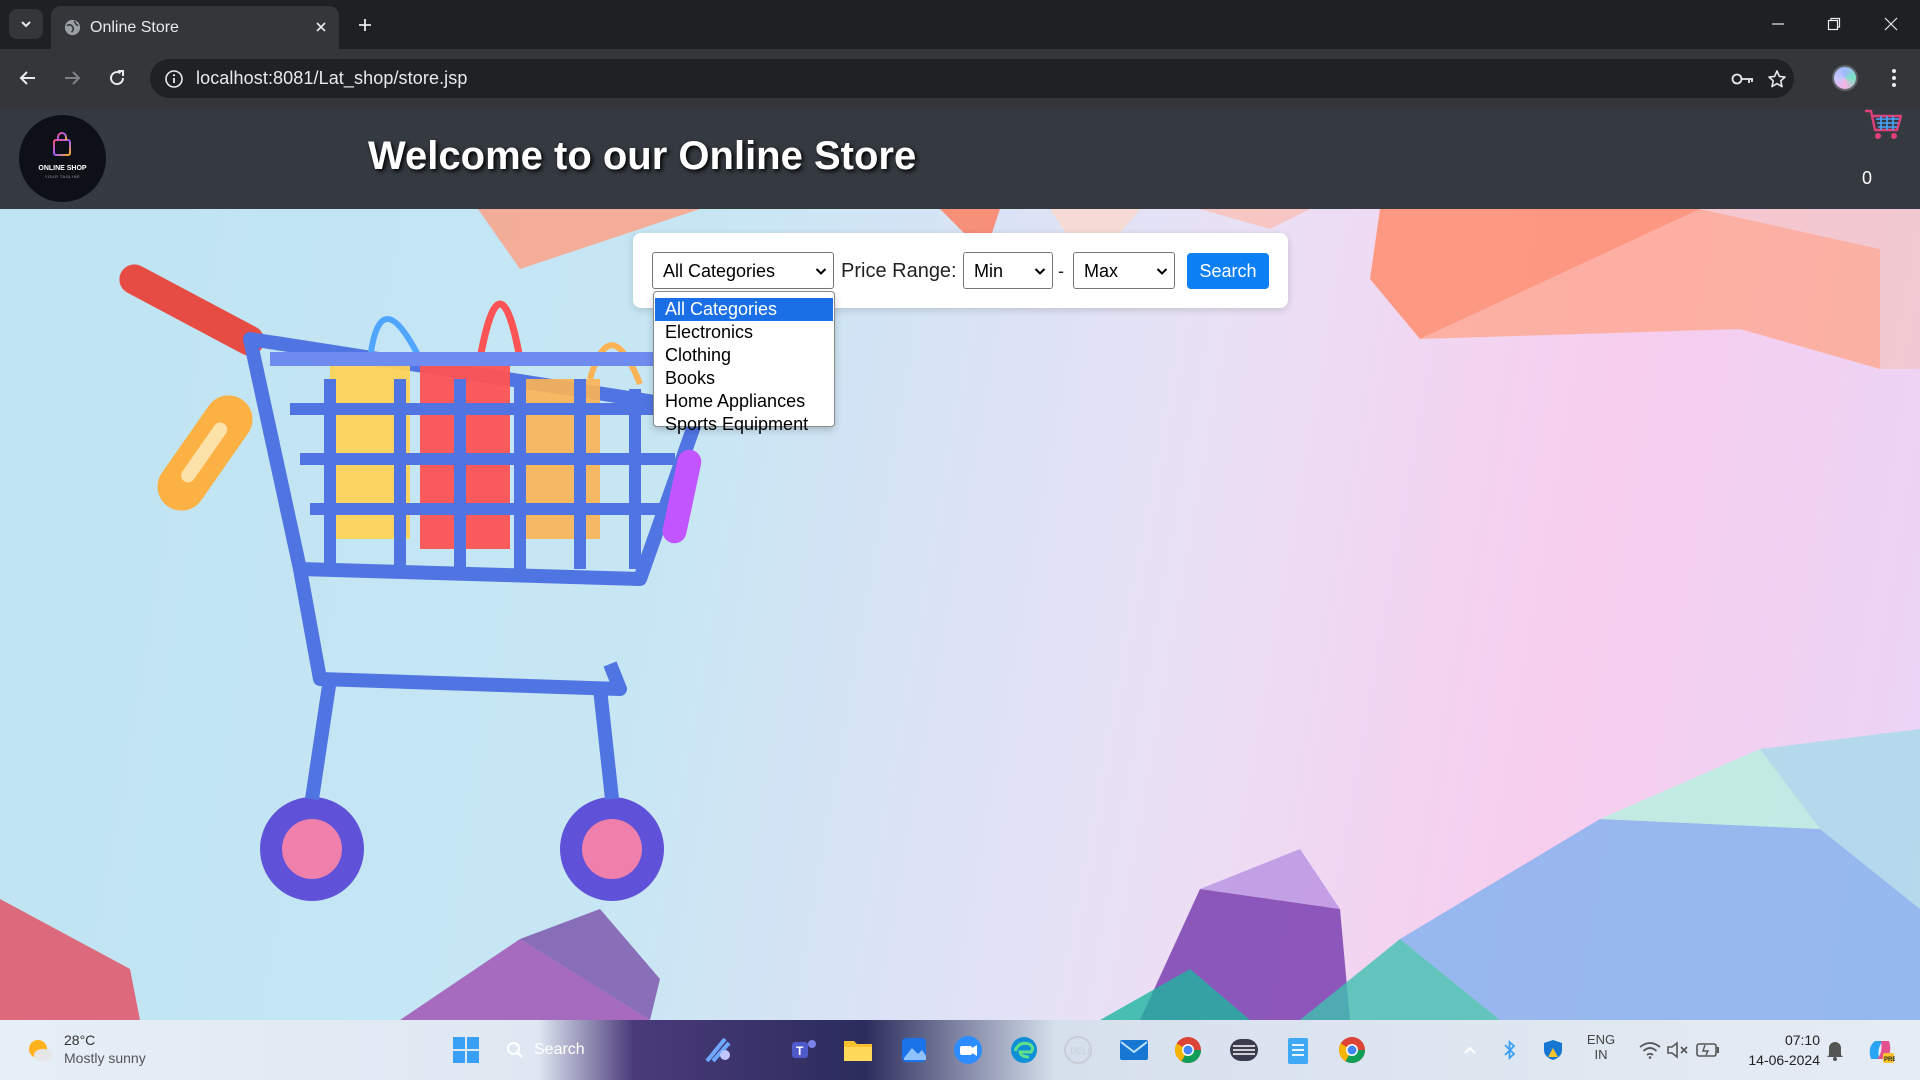 The height and width of the screenshot is (1080, 1920). I want to click on copilot-button: PRE, so click(1880, 1050).